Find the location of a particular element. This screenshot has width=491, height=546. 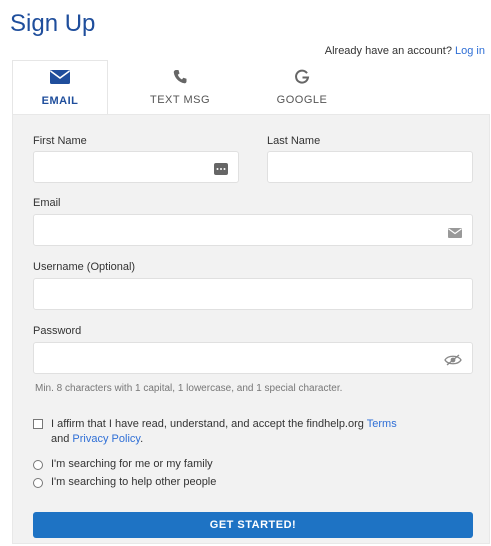

terms-affirm-suffix: . is located at coordinates (142, 439).